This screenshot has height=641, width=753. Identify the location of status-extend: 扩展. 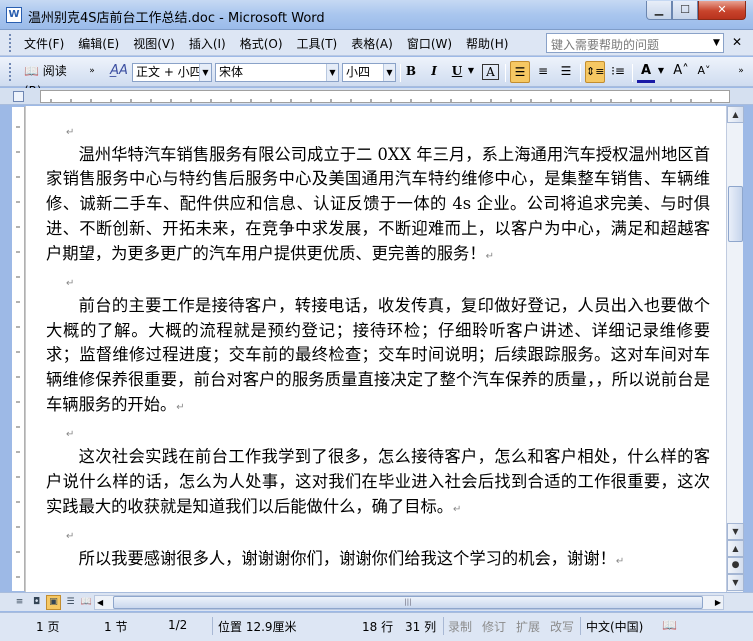
(528, 626).